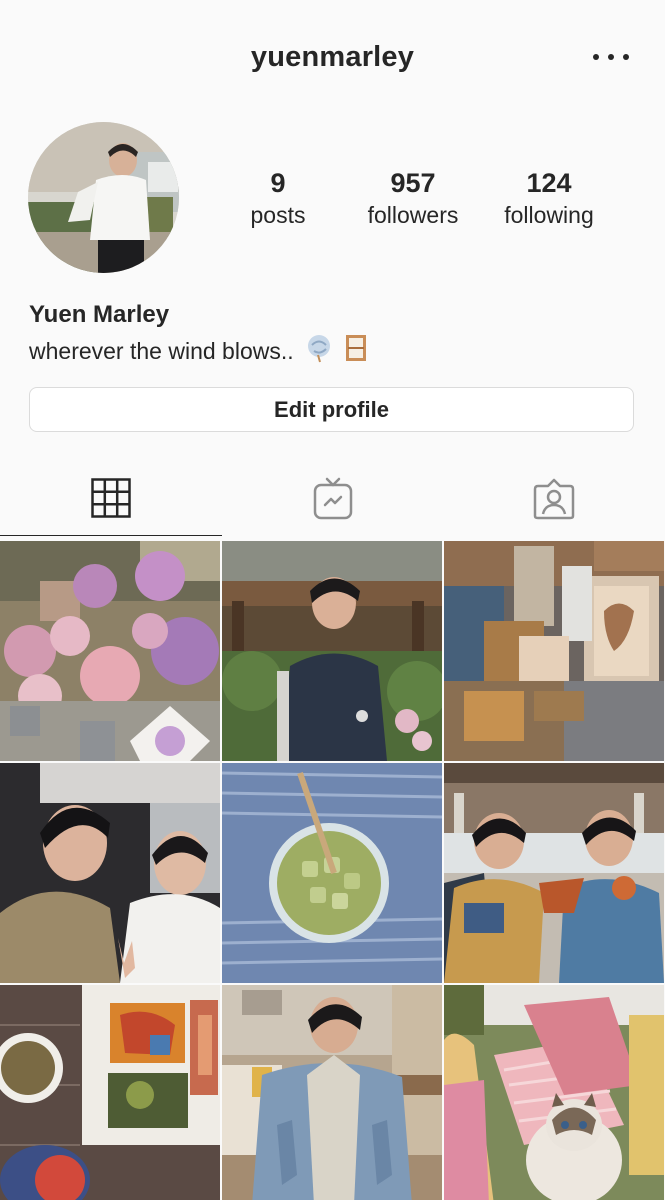 The height and width of the screenshot is (1200, 665). I want to click on tab-tagged, so click(554, 501).